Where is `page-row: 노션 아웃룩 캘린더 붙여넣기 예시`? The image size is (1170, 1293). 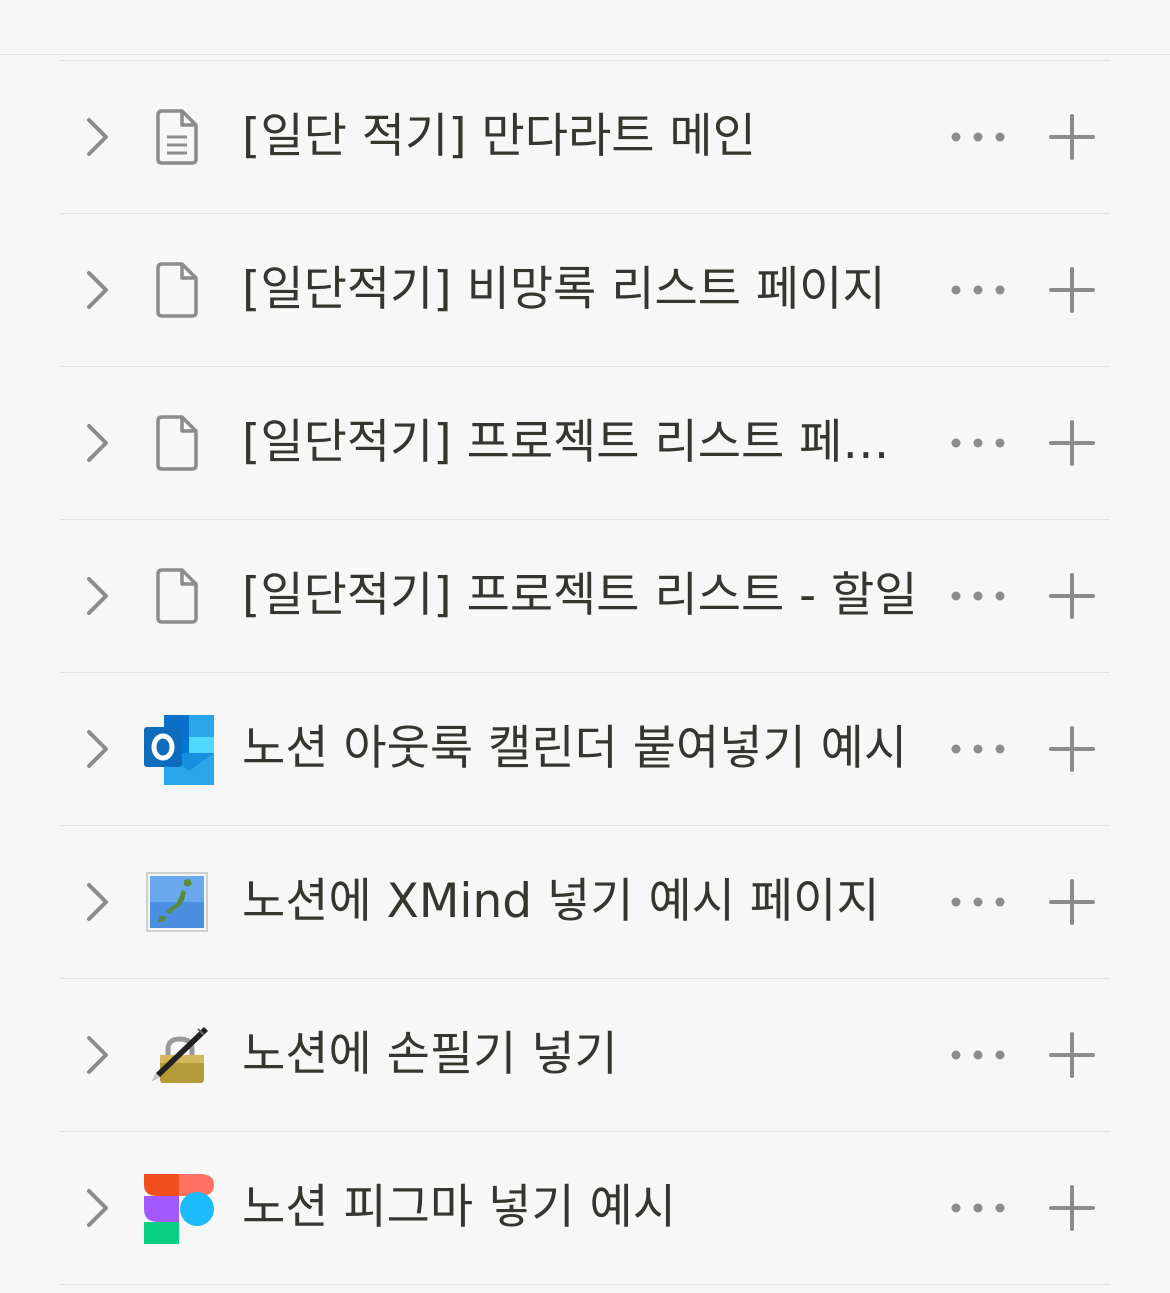
page-row: 노션 아웃룩 캘린더 붙여넣기 예시 is located at coordinates (585, 748).